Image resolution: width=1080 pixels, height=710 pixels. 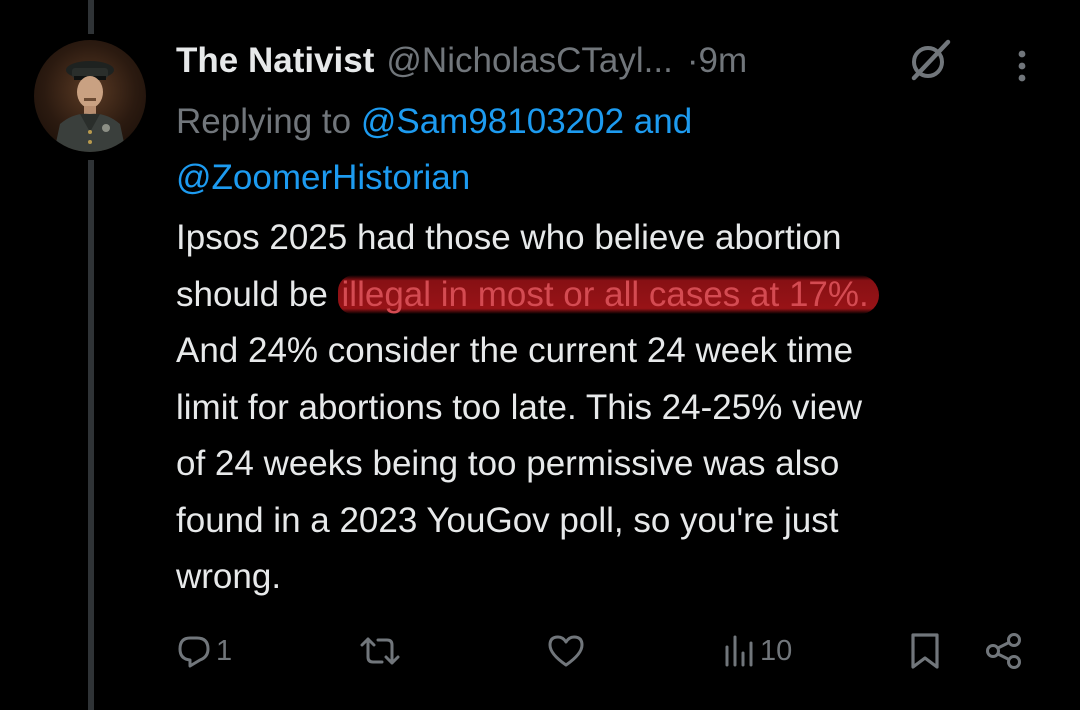 I want to click on reply-icon, so click(x=194, y=652).